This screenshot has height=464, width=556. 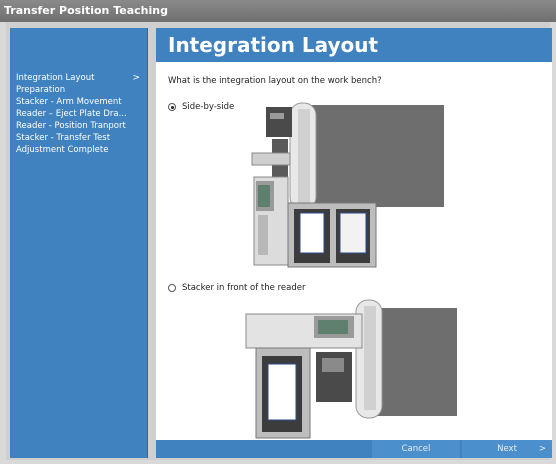 I want to click on stacker-in-front-illustration, so click(x=350, y=368).